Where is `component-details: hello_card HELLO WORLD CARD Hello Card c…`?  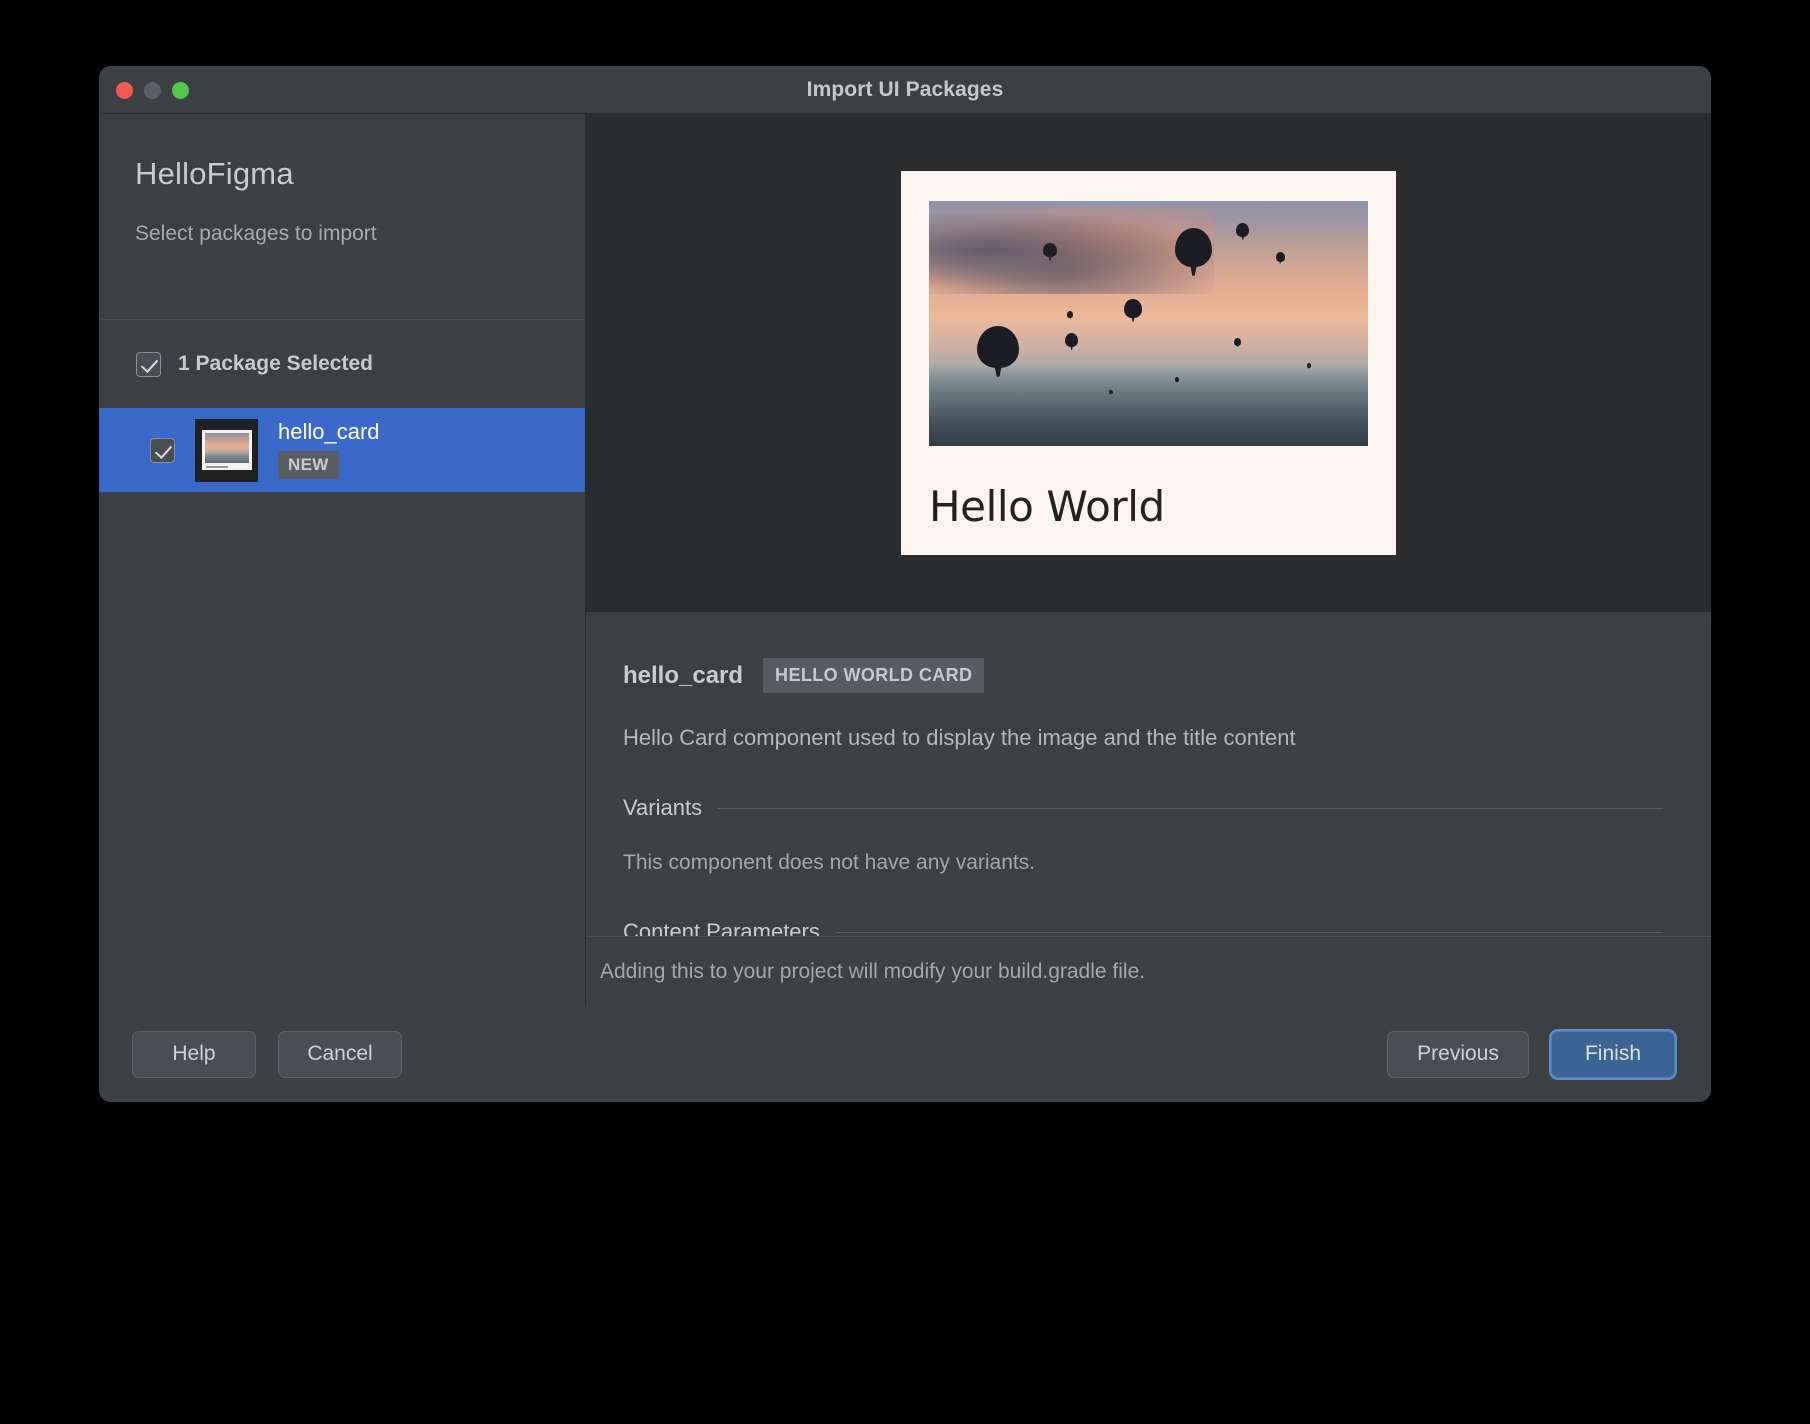
component-details: hello_card HELLO WORLD CARD Hello Card c… is located at coordinates (1148, 774).